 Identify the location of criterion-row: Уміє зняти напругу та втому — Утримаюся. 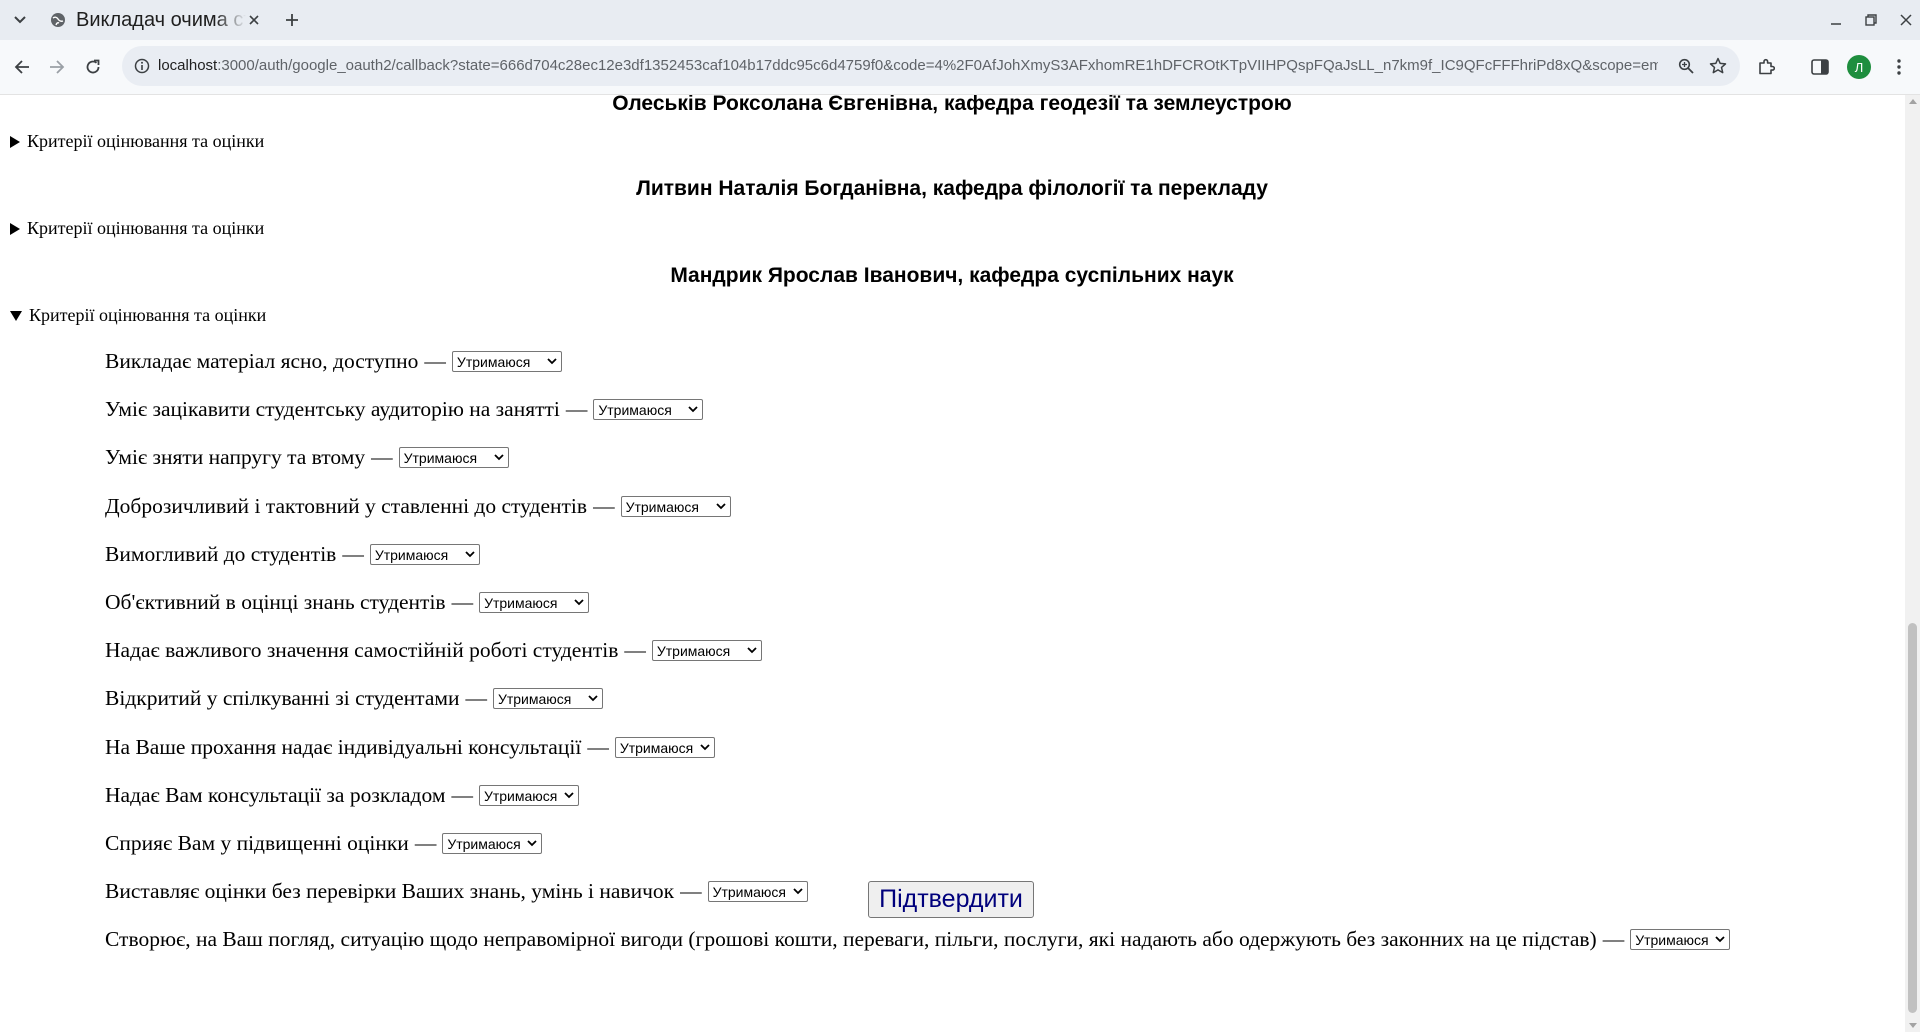
(307, 457).